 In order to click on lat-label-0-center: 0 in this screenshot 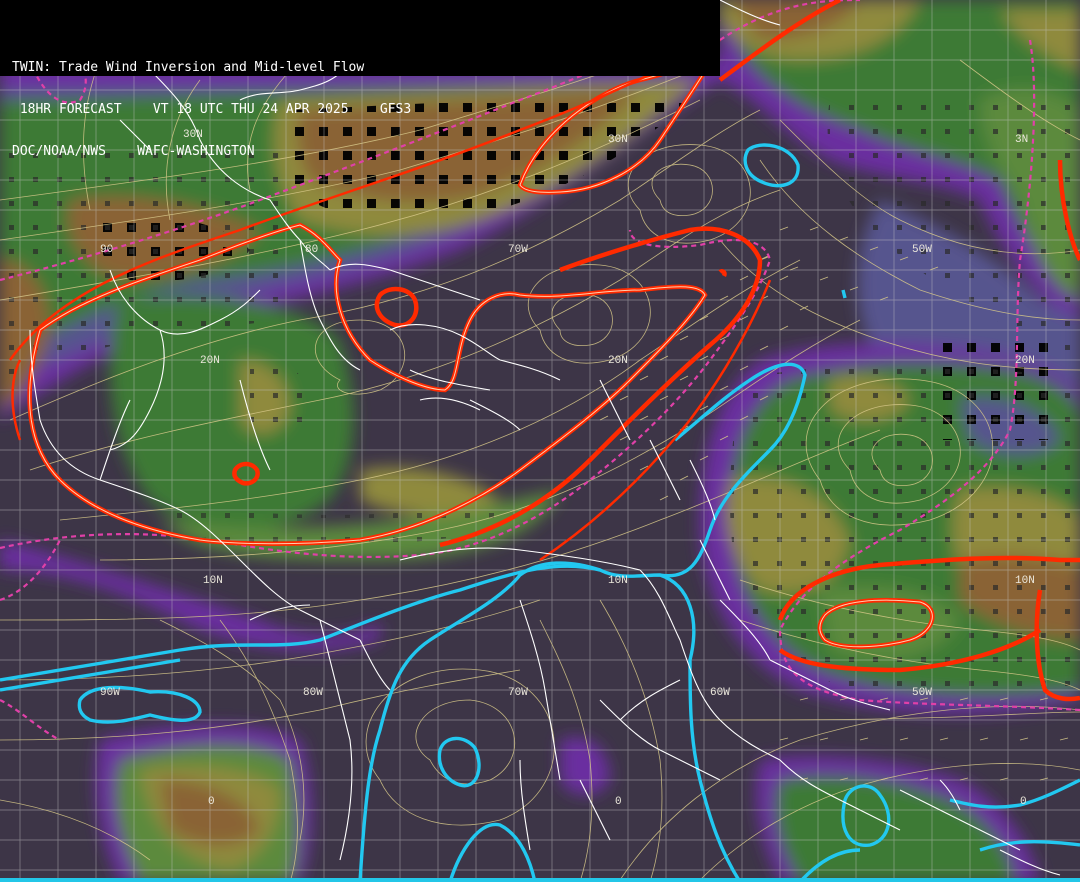, I will do `click(618, 802)`.